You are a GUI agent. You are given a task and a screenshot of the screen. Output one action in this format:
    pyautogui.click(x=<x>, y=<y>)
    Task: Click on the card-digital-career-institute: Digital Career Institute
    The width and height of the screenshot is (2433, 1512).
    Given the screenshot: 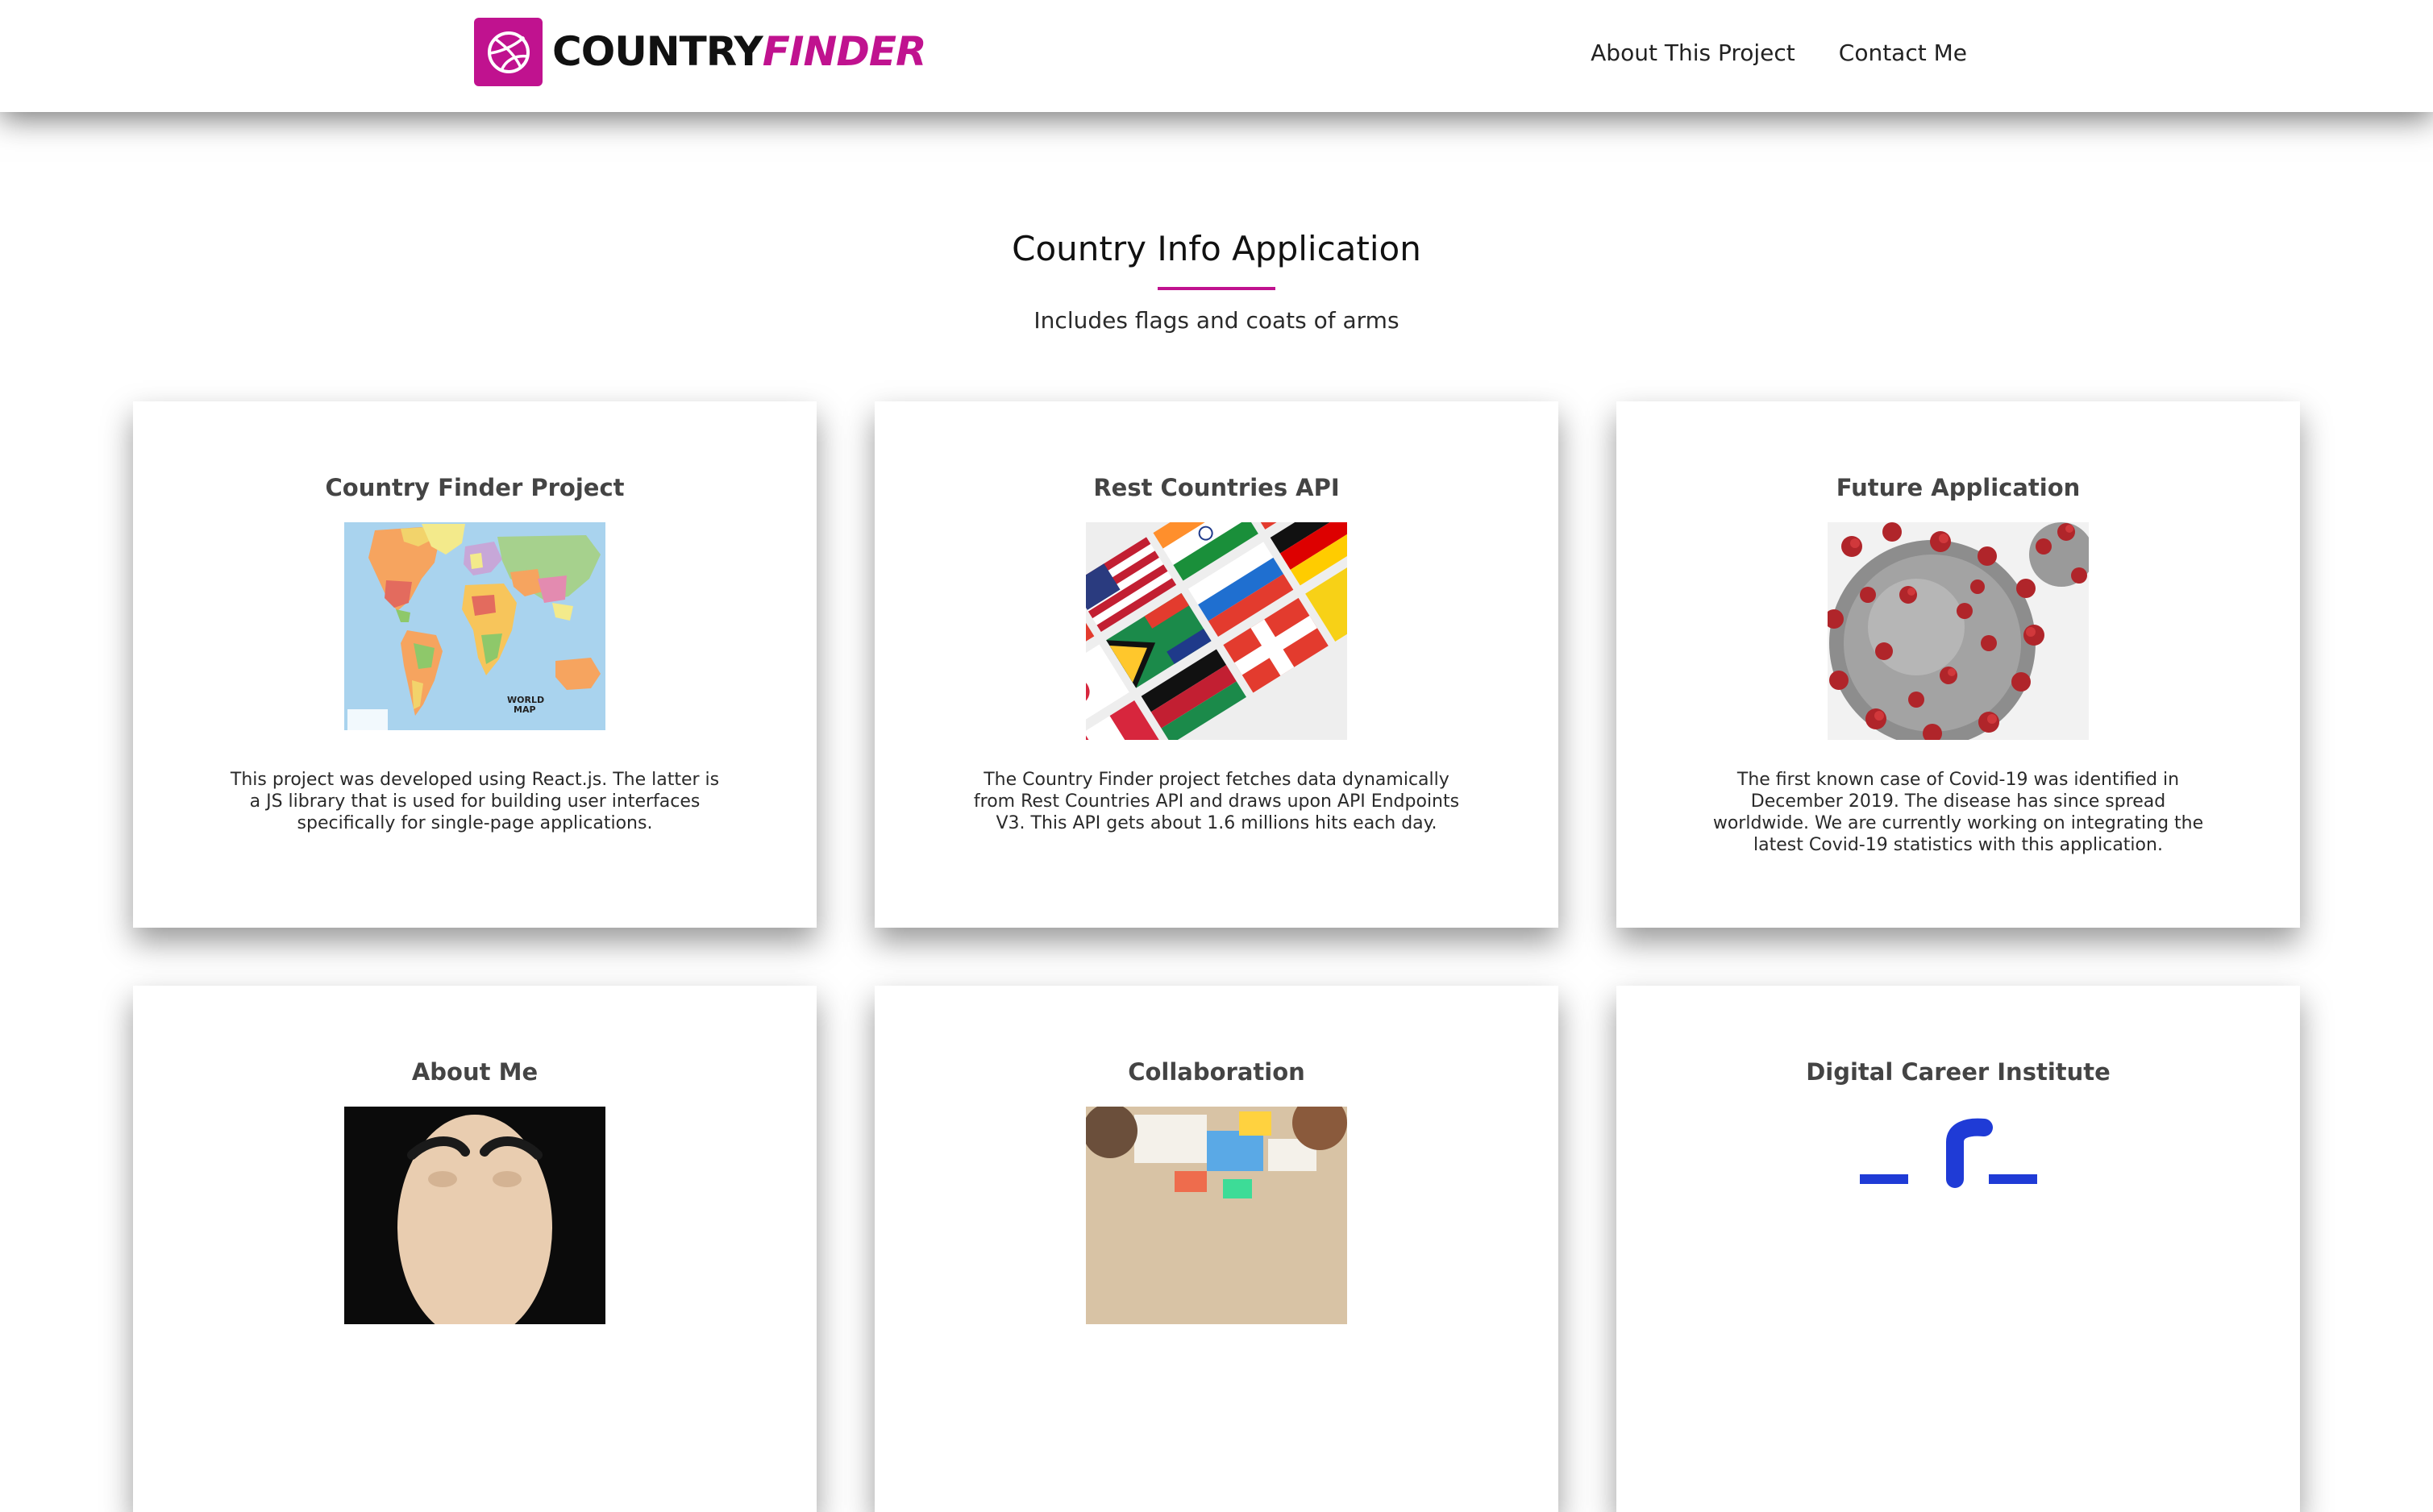 What is the action you would take?
    pyautogui.click(x=1958, y=1249)
    